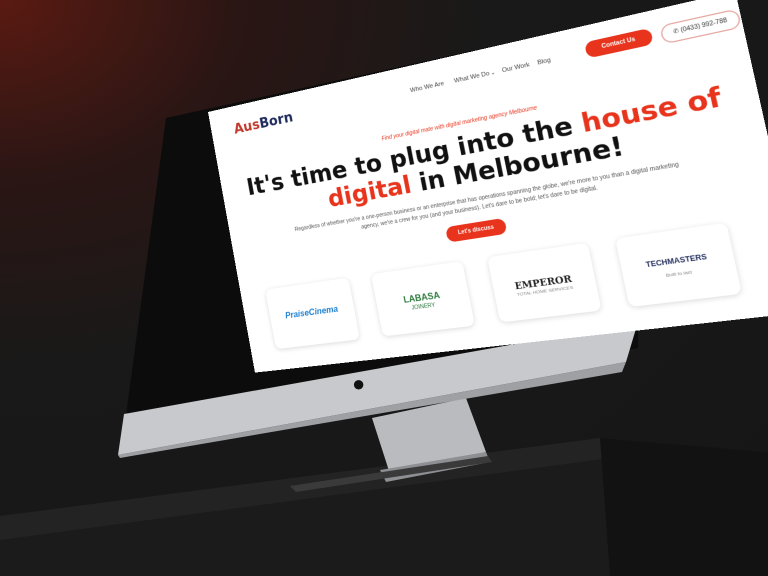 Image resolution: width=768 pixels, height=576 pixels. I want to click on contact-us-button: Contact Us, so click(619, 43).